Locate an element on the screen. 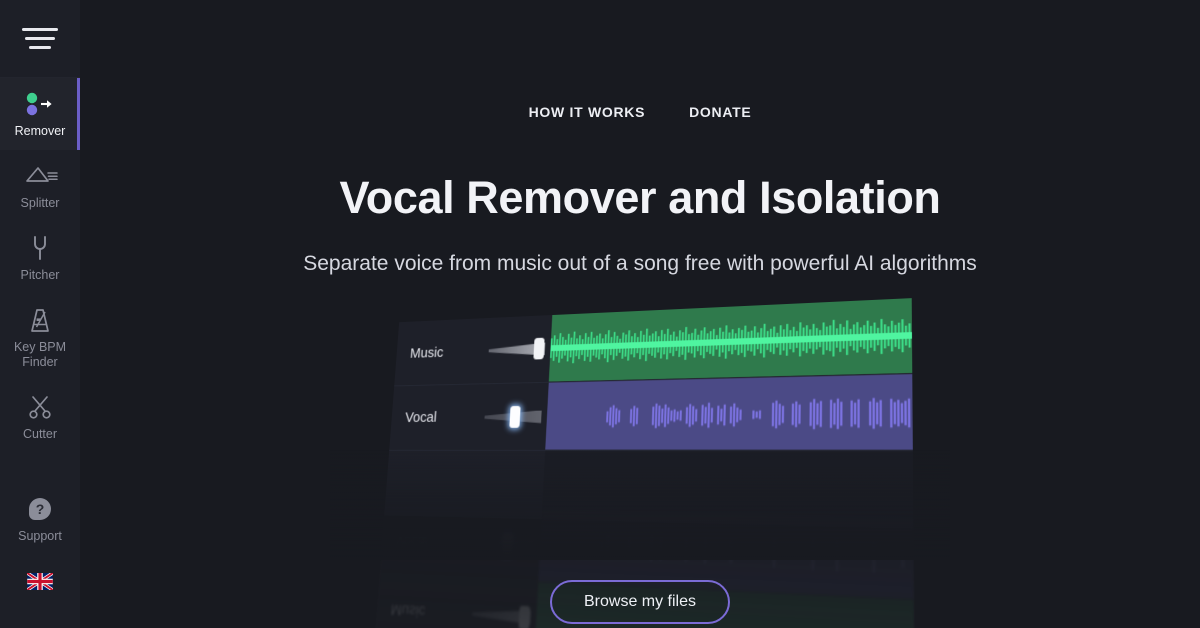 The height and width of the screenshot is (628, 1200). reflection-label: Vocal is located at coordinates (412, 541).